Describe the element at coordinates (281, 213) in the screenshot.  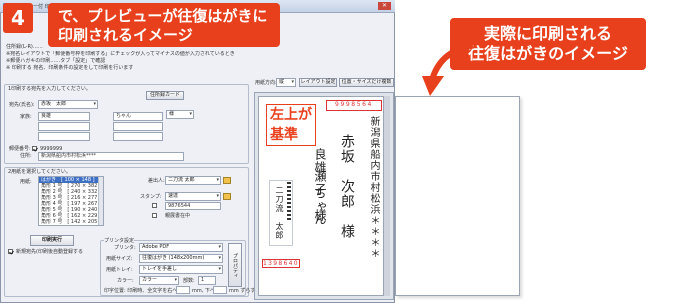
I see `postcard-sender-frame` at that location.